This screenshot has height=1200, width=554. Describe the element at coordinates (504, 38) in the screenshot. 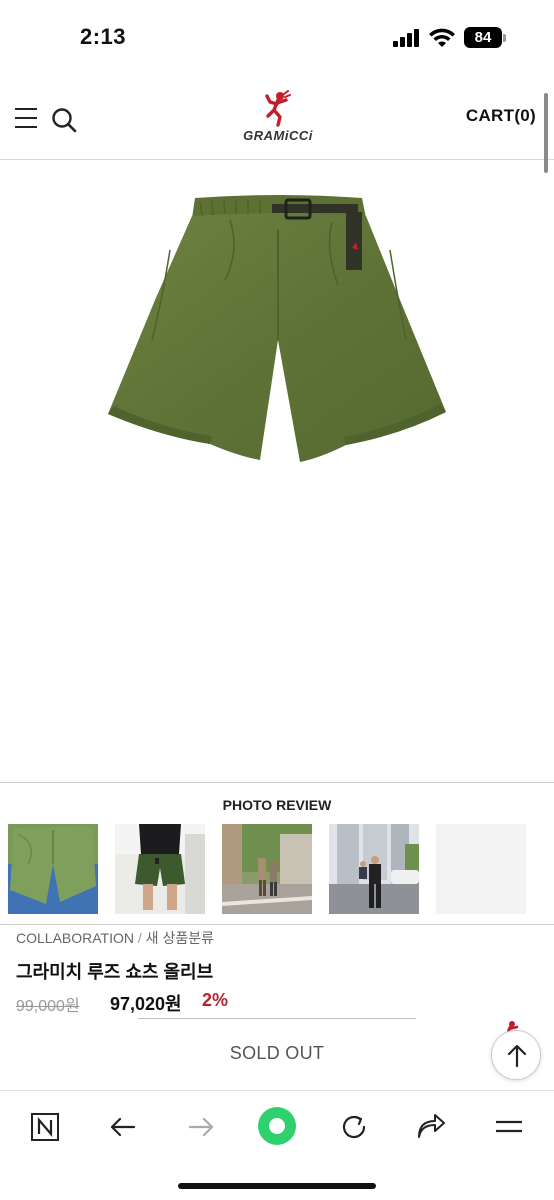

I see `battery-tip` at that location.